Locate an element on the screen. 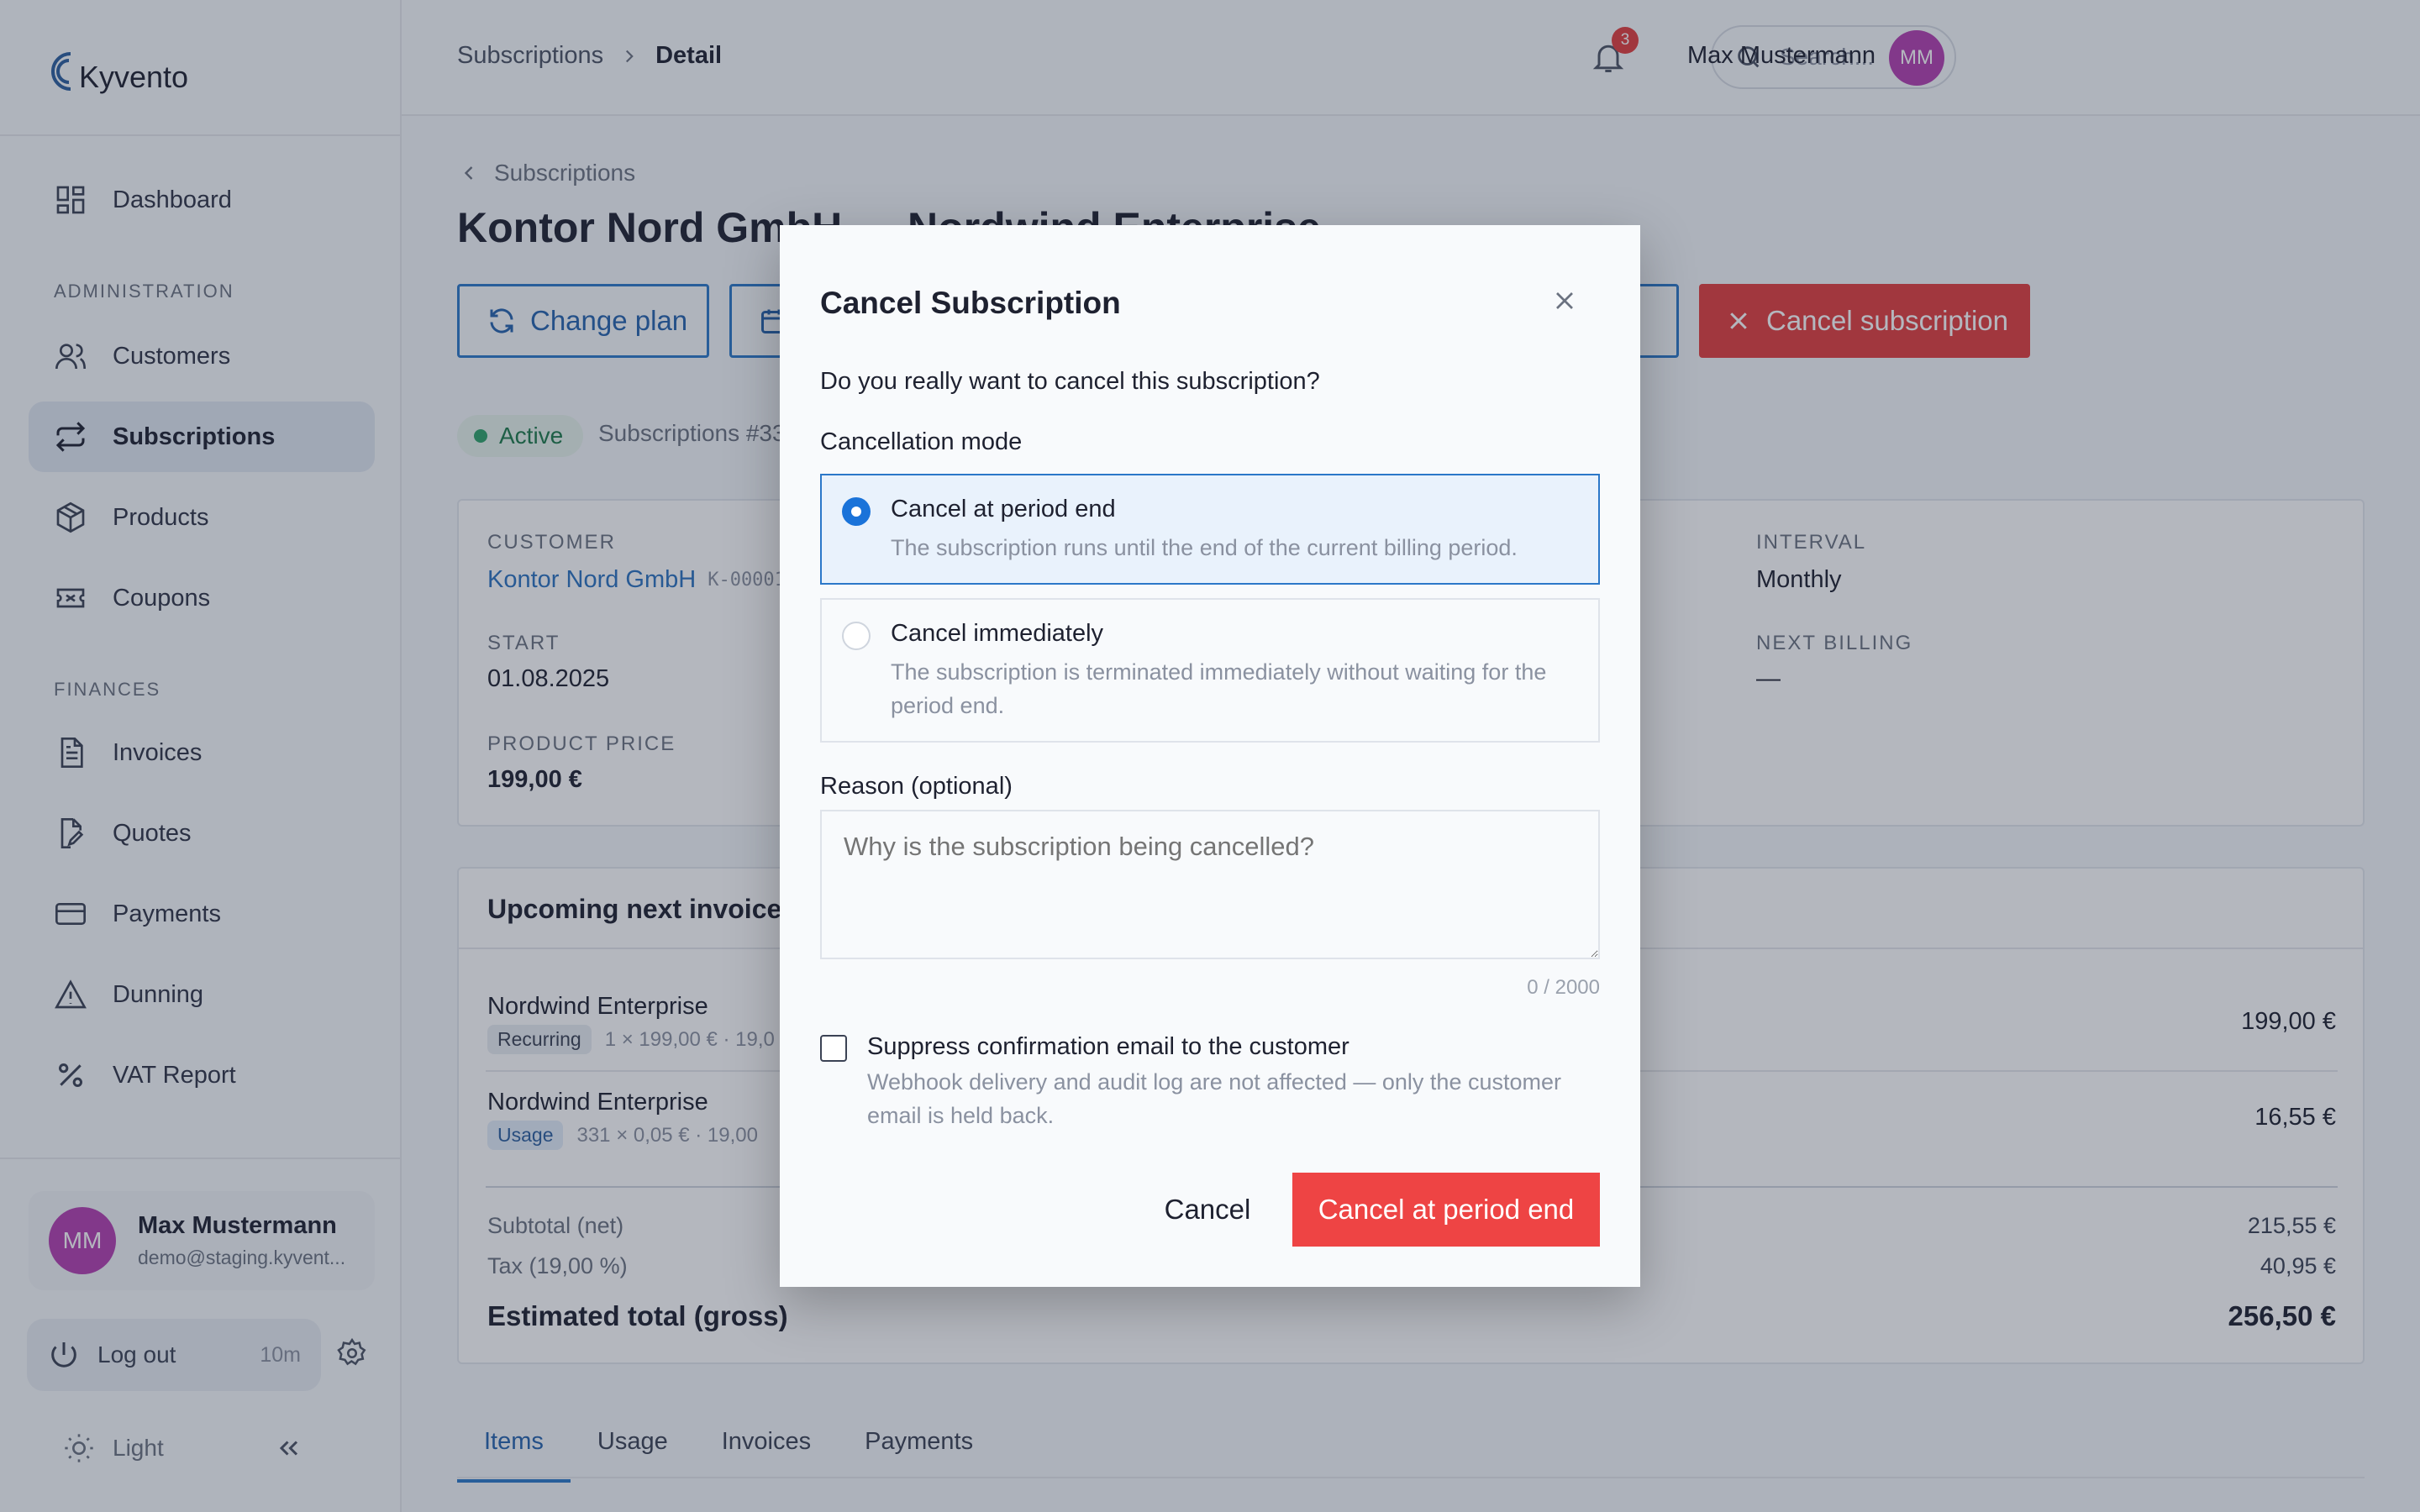  reason-label: Reason (optional) is located at coordinates (916, 786).